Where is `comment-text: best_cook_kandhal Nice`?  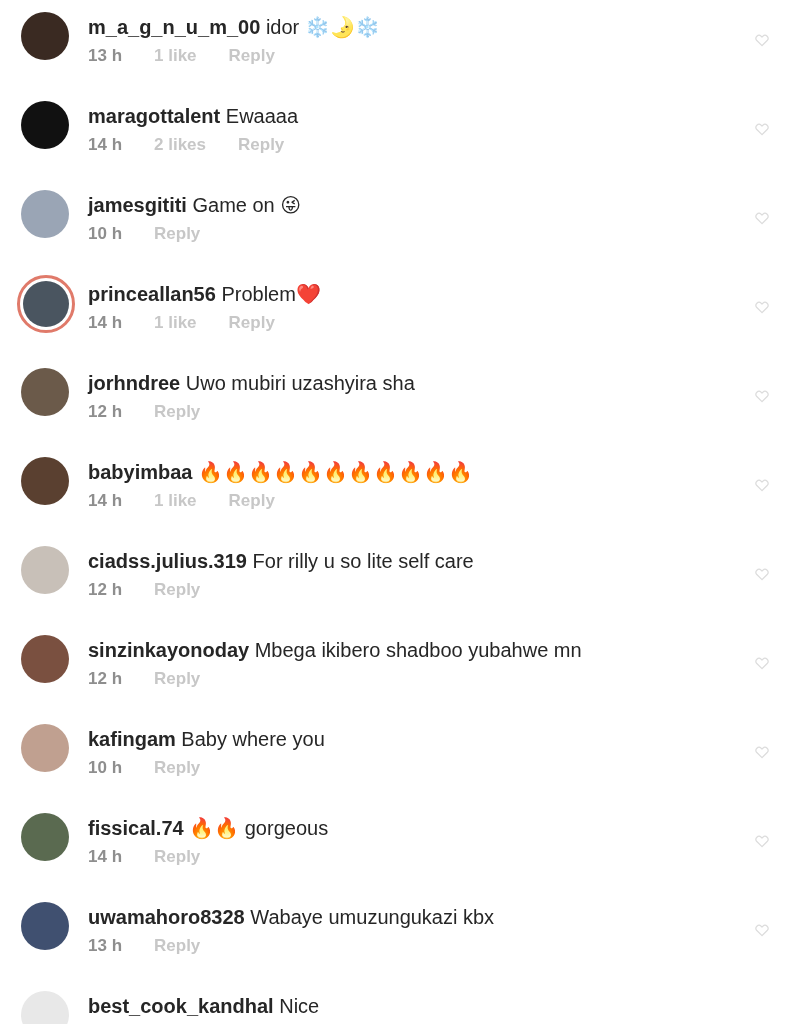
comment-text: best_cook_kandhal Nice is located at coordinates (204, 1006).